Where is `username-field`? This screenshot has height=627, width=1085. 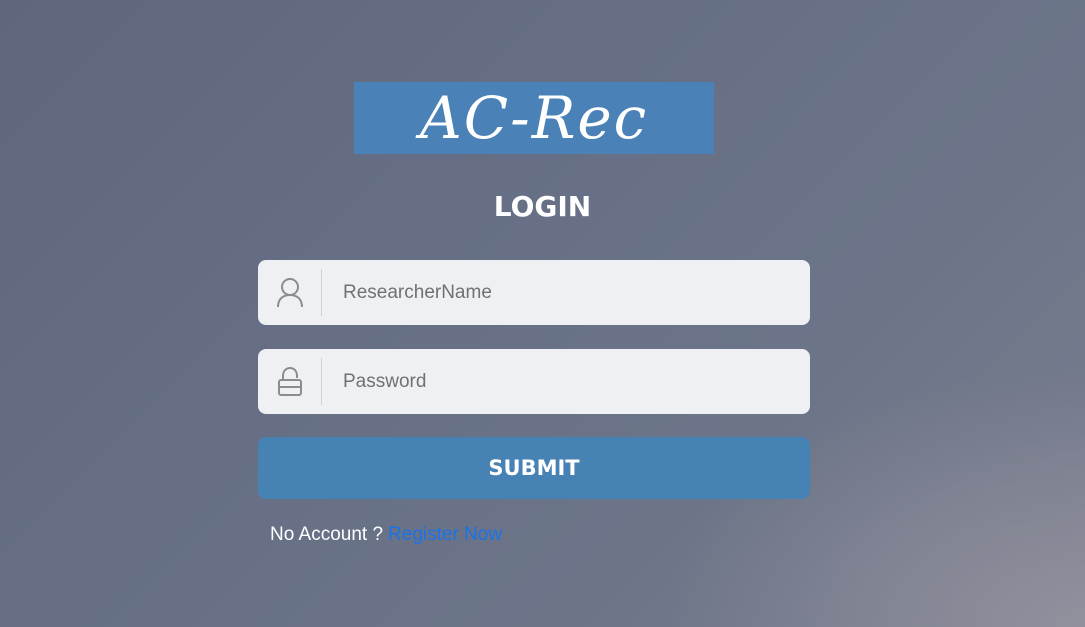 username-field is located at coordinates (534, 292).